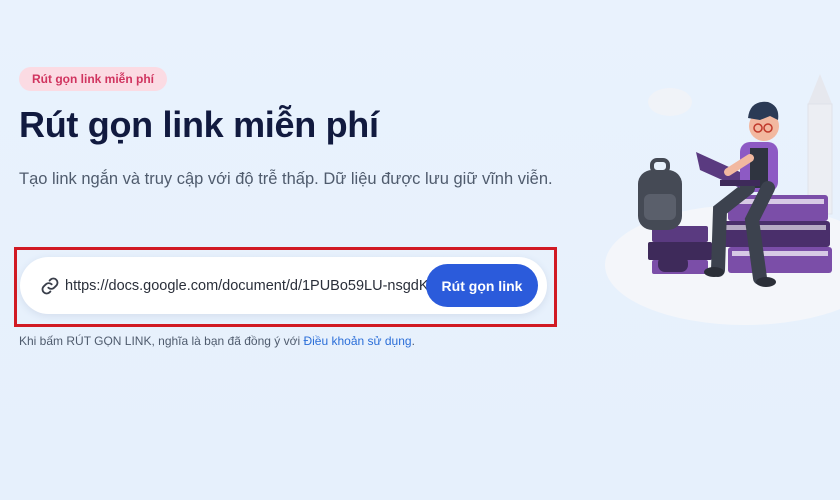 The height and width of the screenshot is (500, 840). Describe the element at coordinates (199, 124) in the screenshot. I see `page-title: Rút gọn link miễn phí` at that location.